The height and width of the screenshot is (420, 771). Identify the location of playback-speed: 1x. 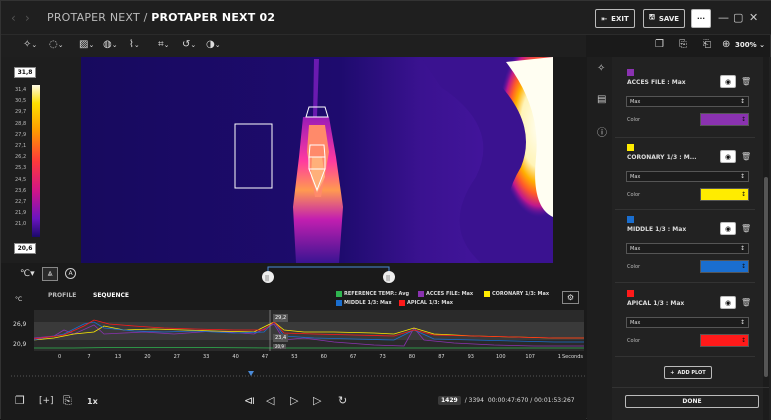
(92, 401).